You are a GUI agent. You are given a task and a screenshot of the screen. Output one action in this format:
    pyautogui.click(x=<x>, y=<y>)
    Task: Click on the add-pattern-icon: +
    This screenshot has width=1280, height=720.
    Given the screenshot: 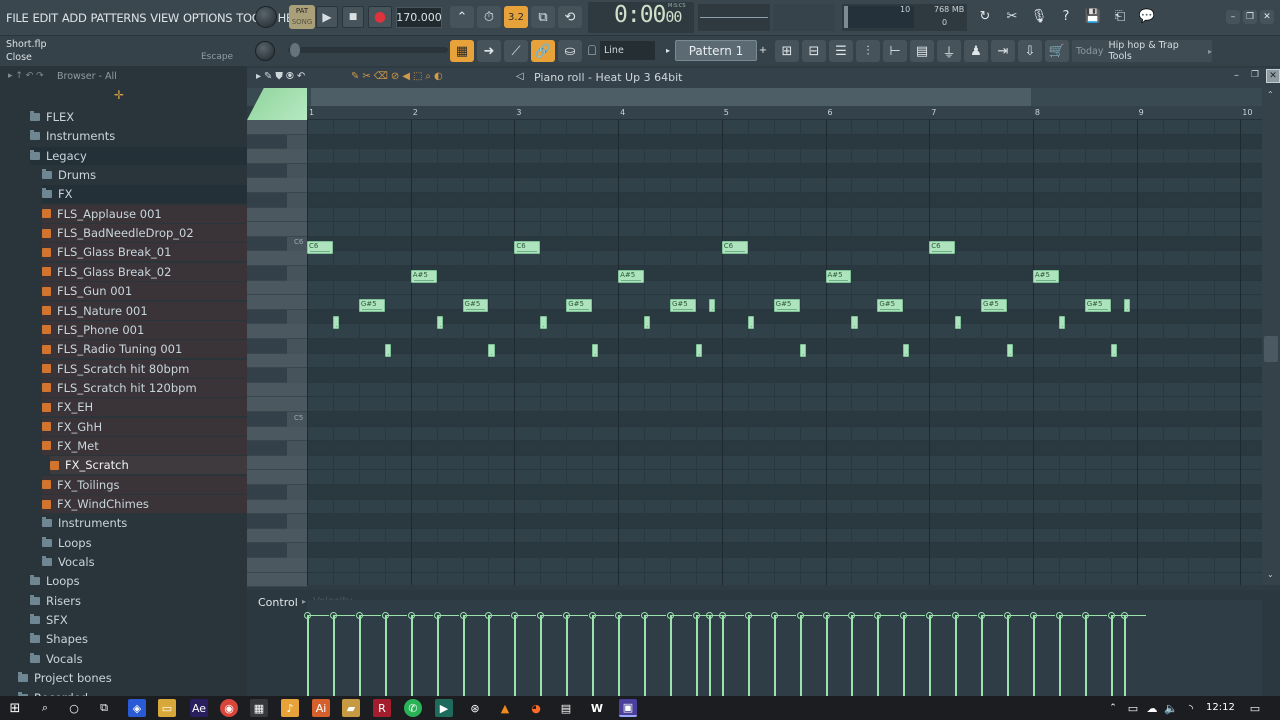 What is the action you would take?
    pyautogui.click(x=763, y=50)
    